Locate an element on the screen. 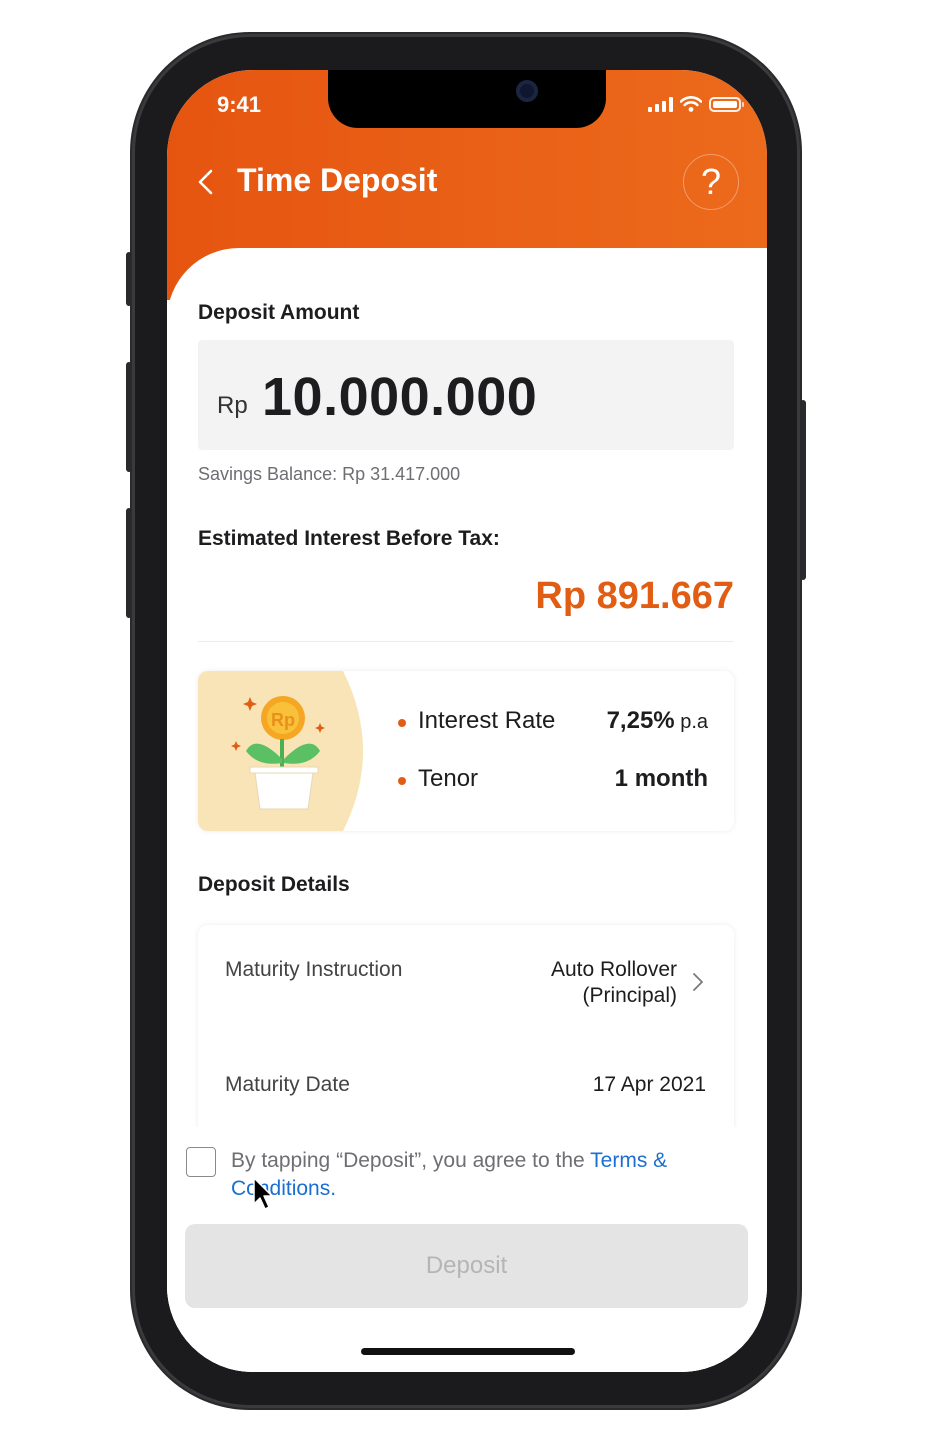 This screenshot has width=928, height=1446. currency-label: Rp is located at coordinates (232, 405).